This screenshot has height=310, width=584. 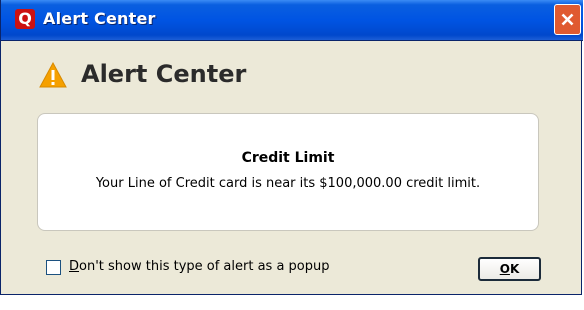 I want to click on quicken-logo-icon: Q, so click(x=25, y=19).